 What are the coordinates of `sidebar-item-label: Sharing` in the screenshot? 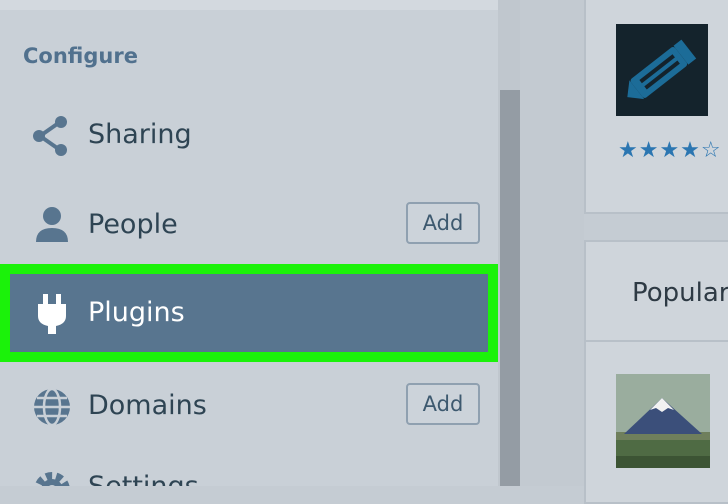 It's located at (140, 134).